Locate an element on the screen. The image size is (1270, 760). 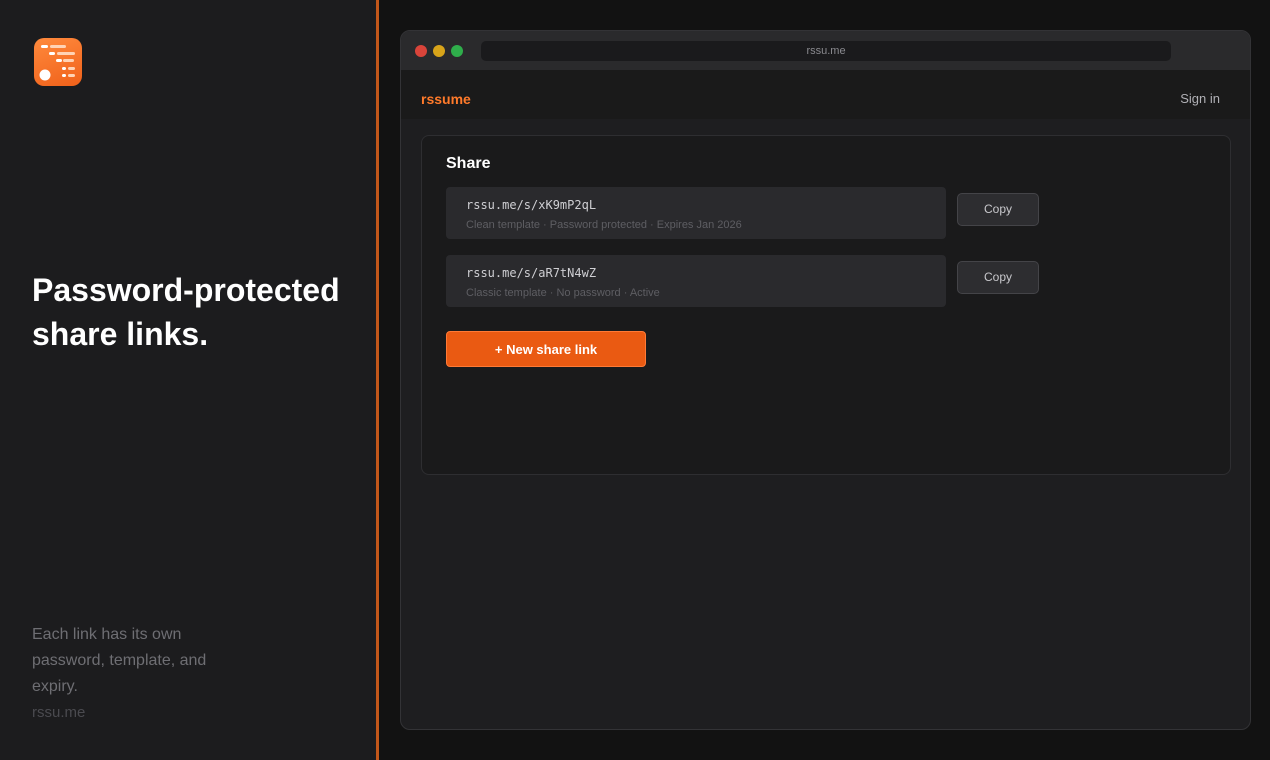
share-title: Share is located at coordinates (468, 163).